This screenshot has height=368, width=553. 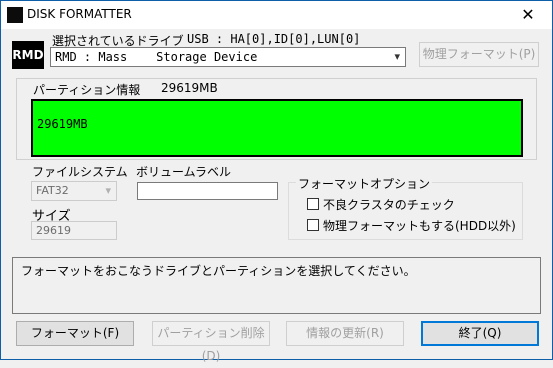 I want to click on partition-bar-text: 29619MB, so click(x=62, y=124).